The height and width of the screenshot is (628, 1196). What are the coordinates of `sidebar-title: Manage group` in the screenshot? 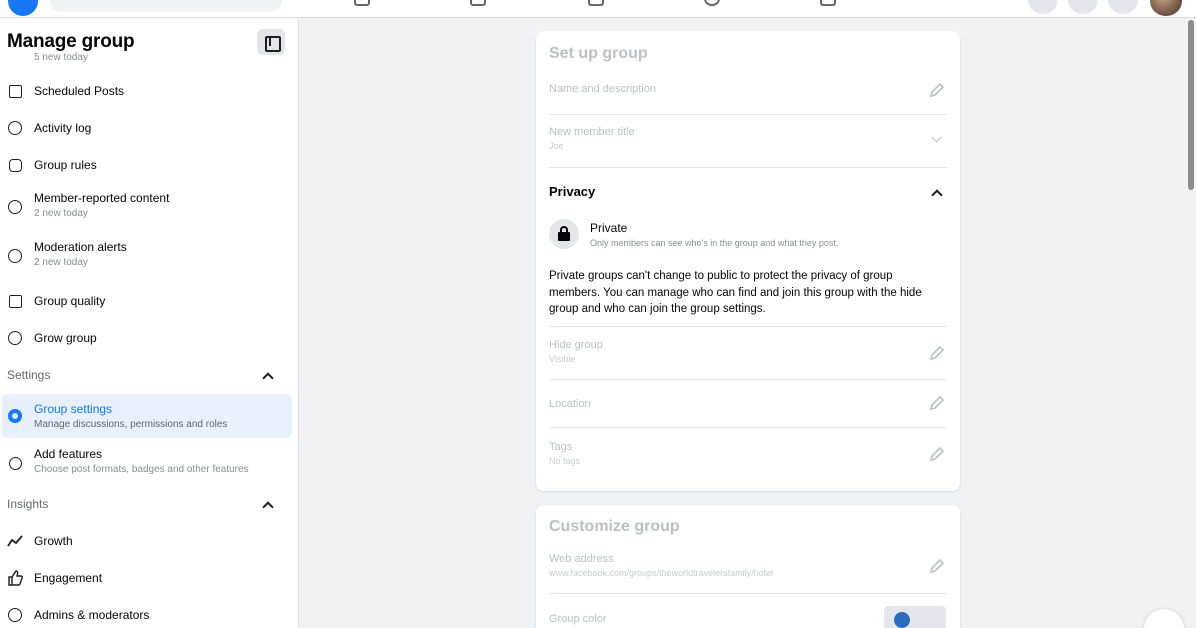 It's located at (71, 41).